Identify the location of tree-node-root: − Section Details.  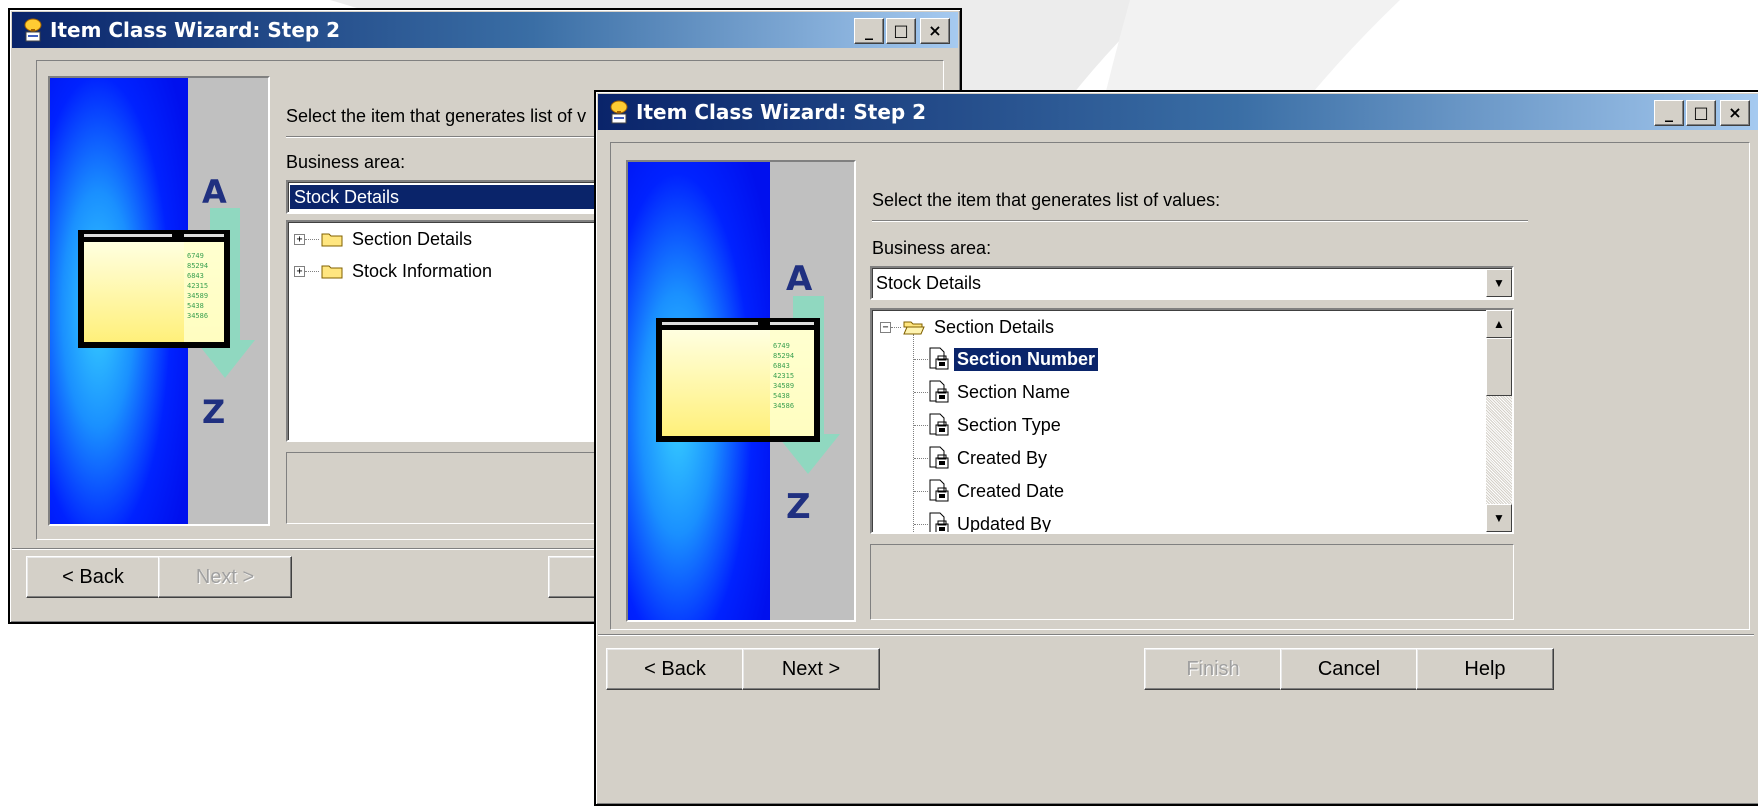
(968, 327).